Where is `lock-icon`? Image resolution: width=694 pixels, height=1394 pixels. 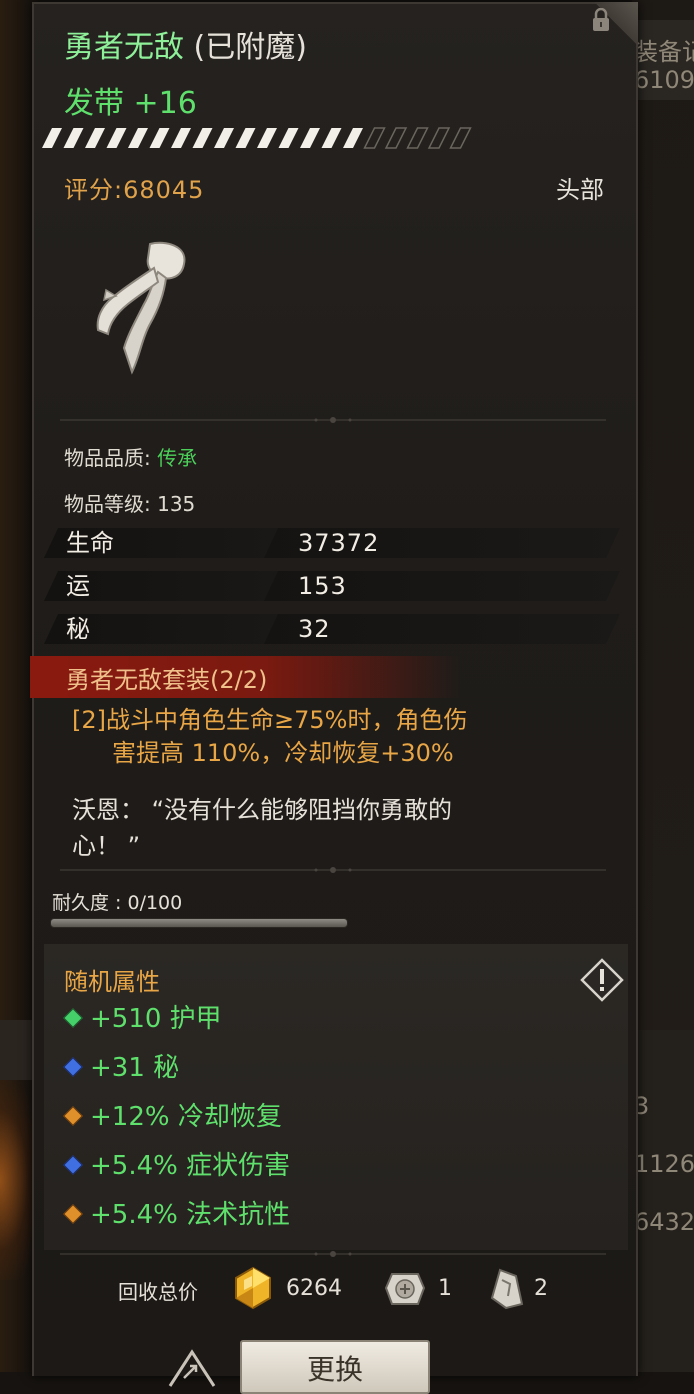 lock-icon is located at coordinates (601, 20).